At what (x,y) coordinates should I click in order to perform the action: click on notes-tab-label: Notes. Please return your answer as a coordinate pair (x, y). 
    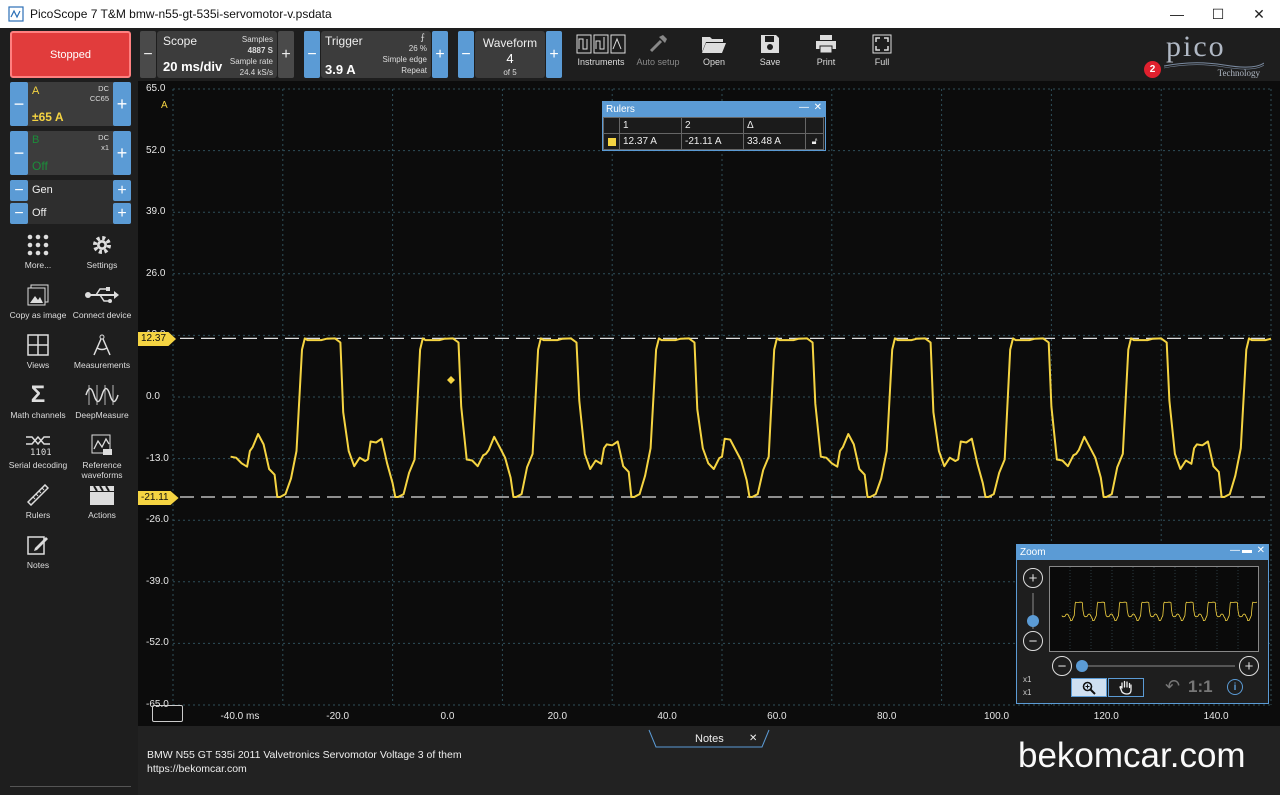
    Looking at the image, I should click on (709, 739).